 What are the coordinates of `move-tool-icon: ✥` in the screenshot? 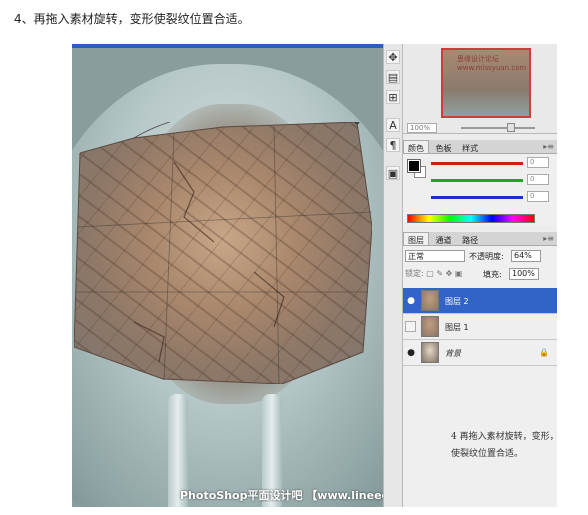 It's located at (393, 57).